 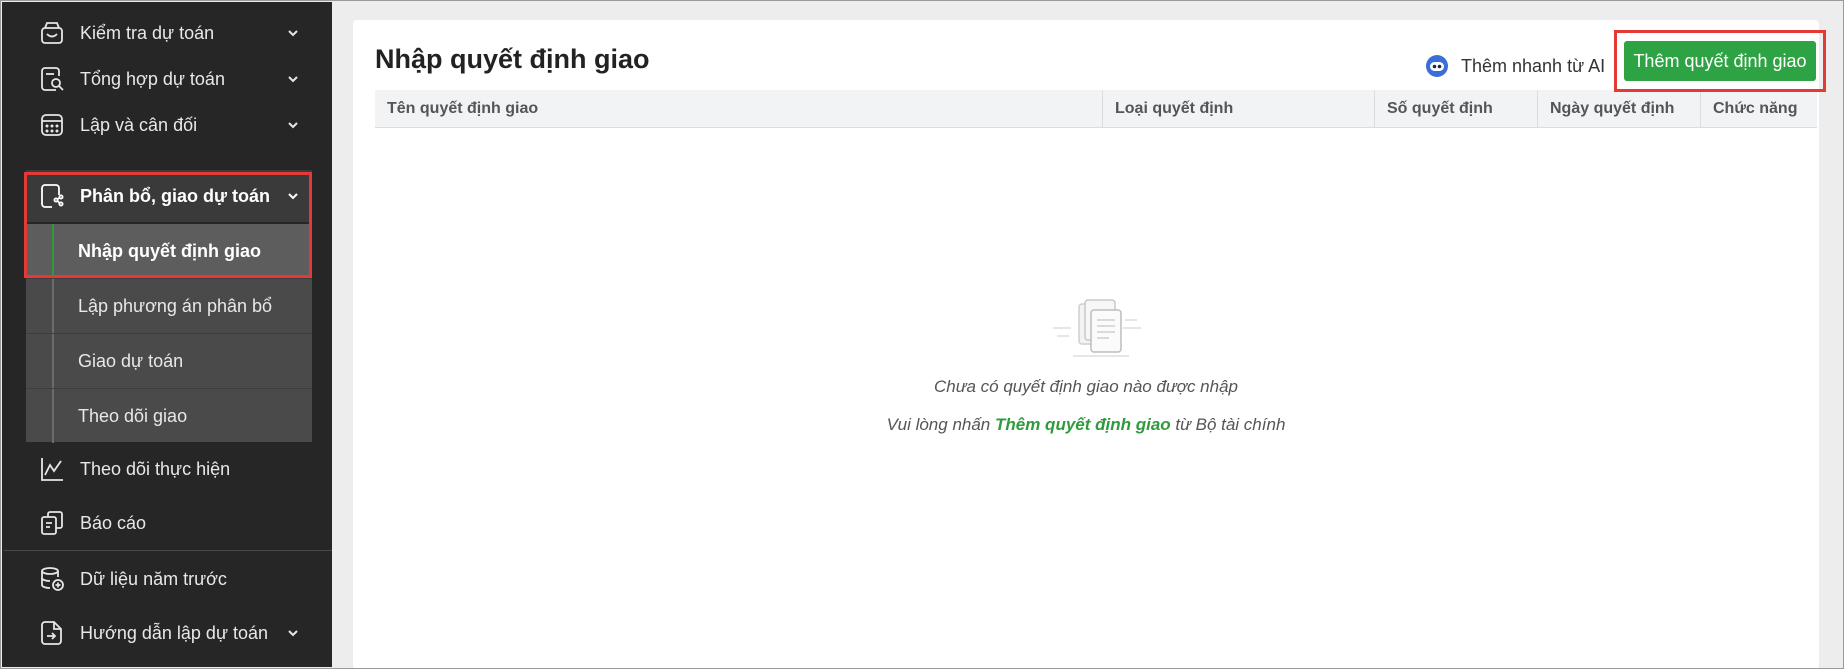 I want to click on sidebar-item-label: Dữ liệu năm trước, so click(x=153, y=578).